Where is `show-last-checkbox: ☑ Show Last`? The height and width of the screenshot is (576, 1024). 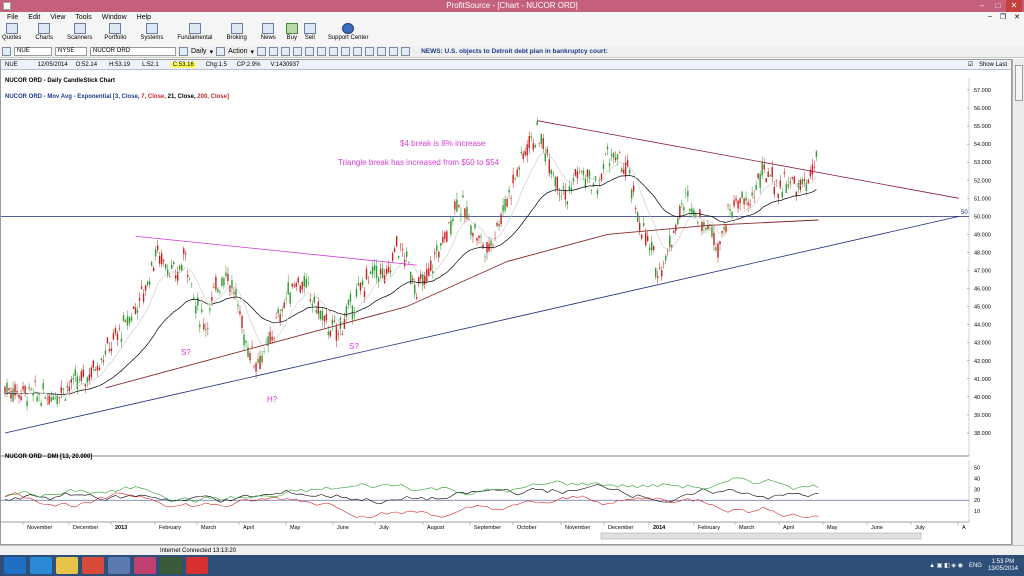 show-last-checkbox: ☑ Show Last is located at coordinates (987, 64).